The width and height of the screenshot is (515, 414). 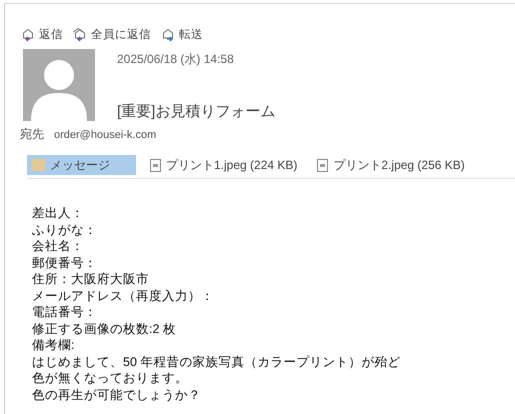 I want to click on reply-all-button: 全員に返信, so click(x=112, y=34).